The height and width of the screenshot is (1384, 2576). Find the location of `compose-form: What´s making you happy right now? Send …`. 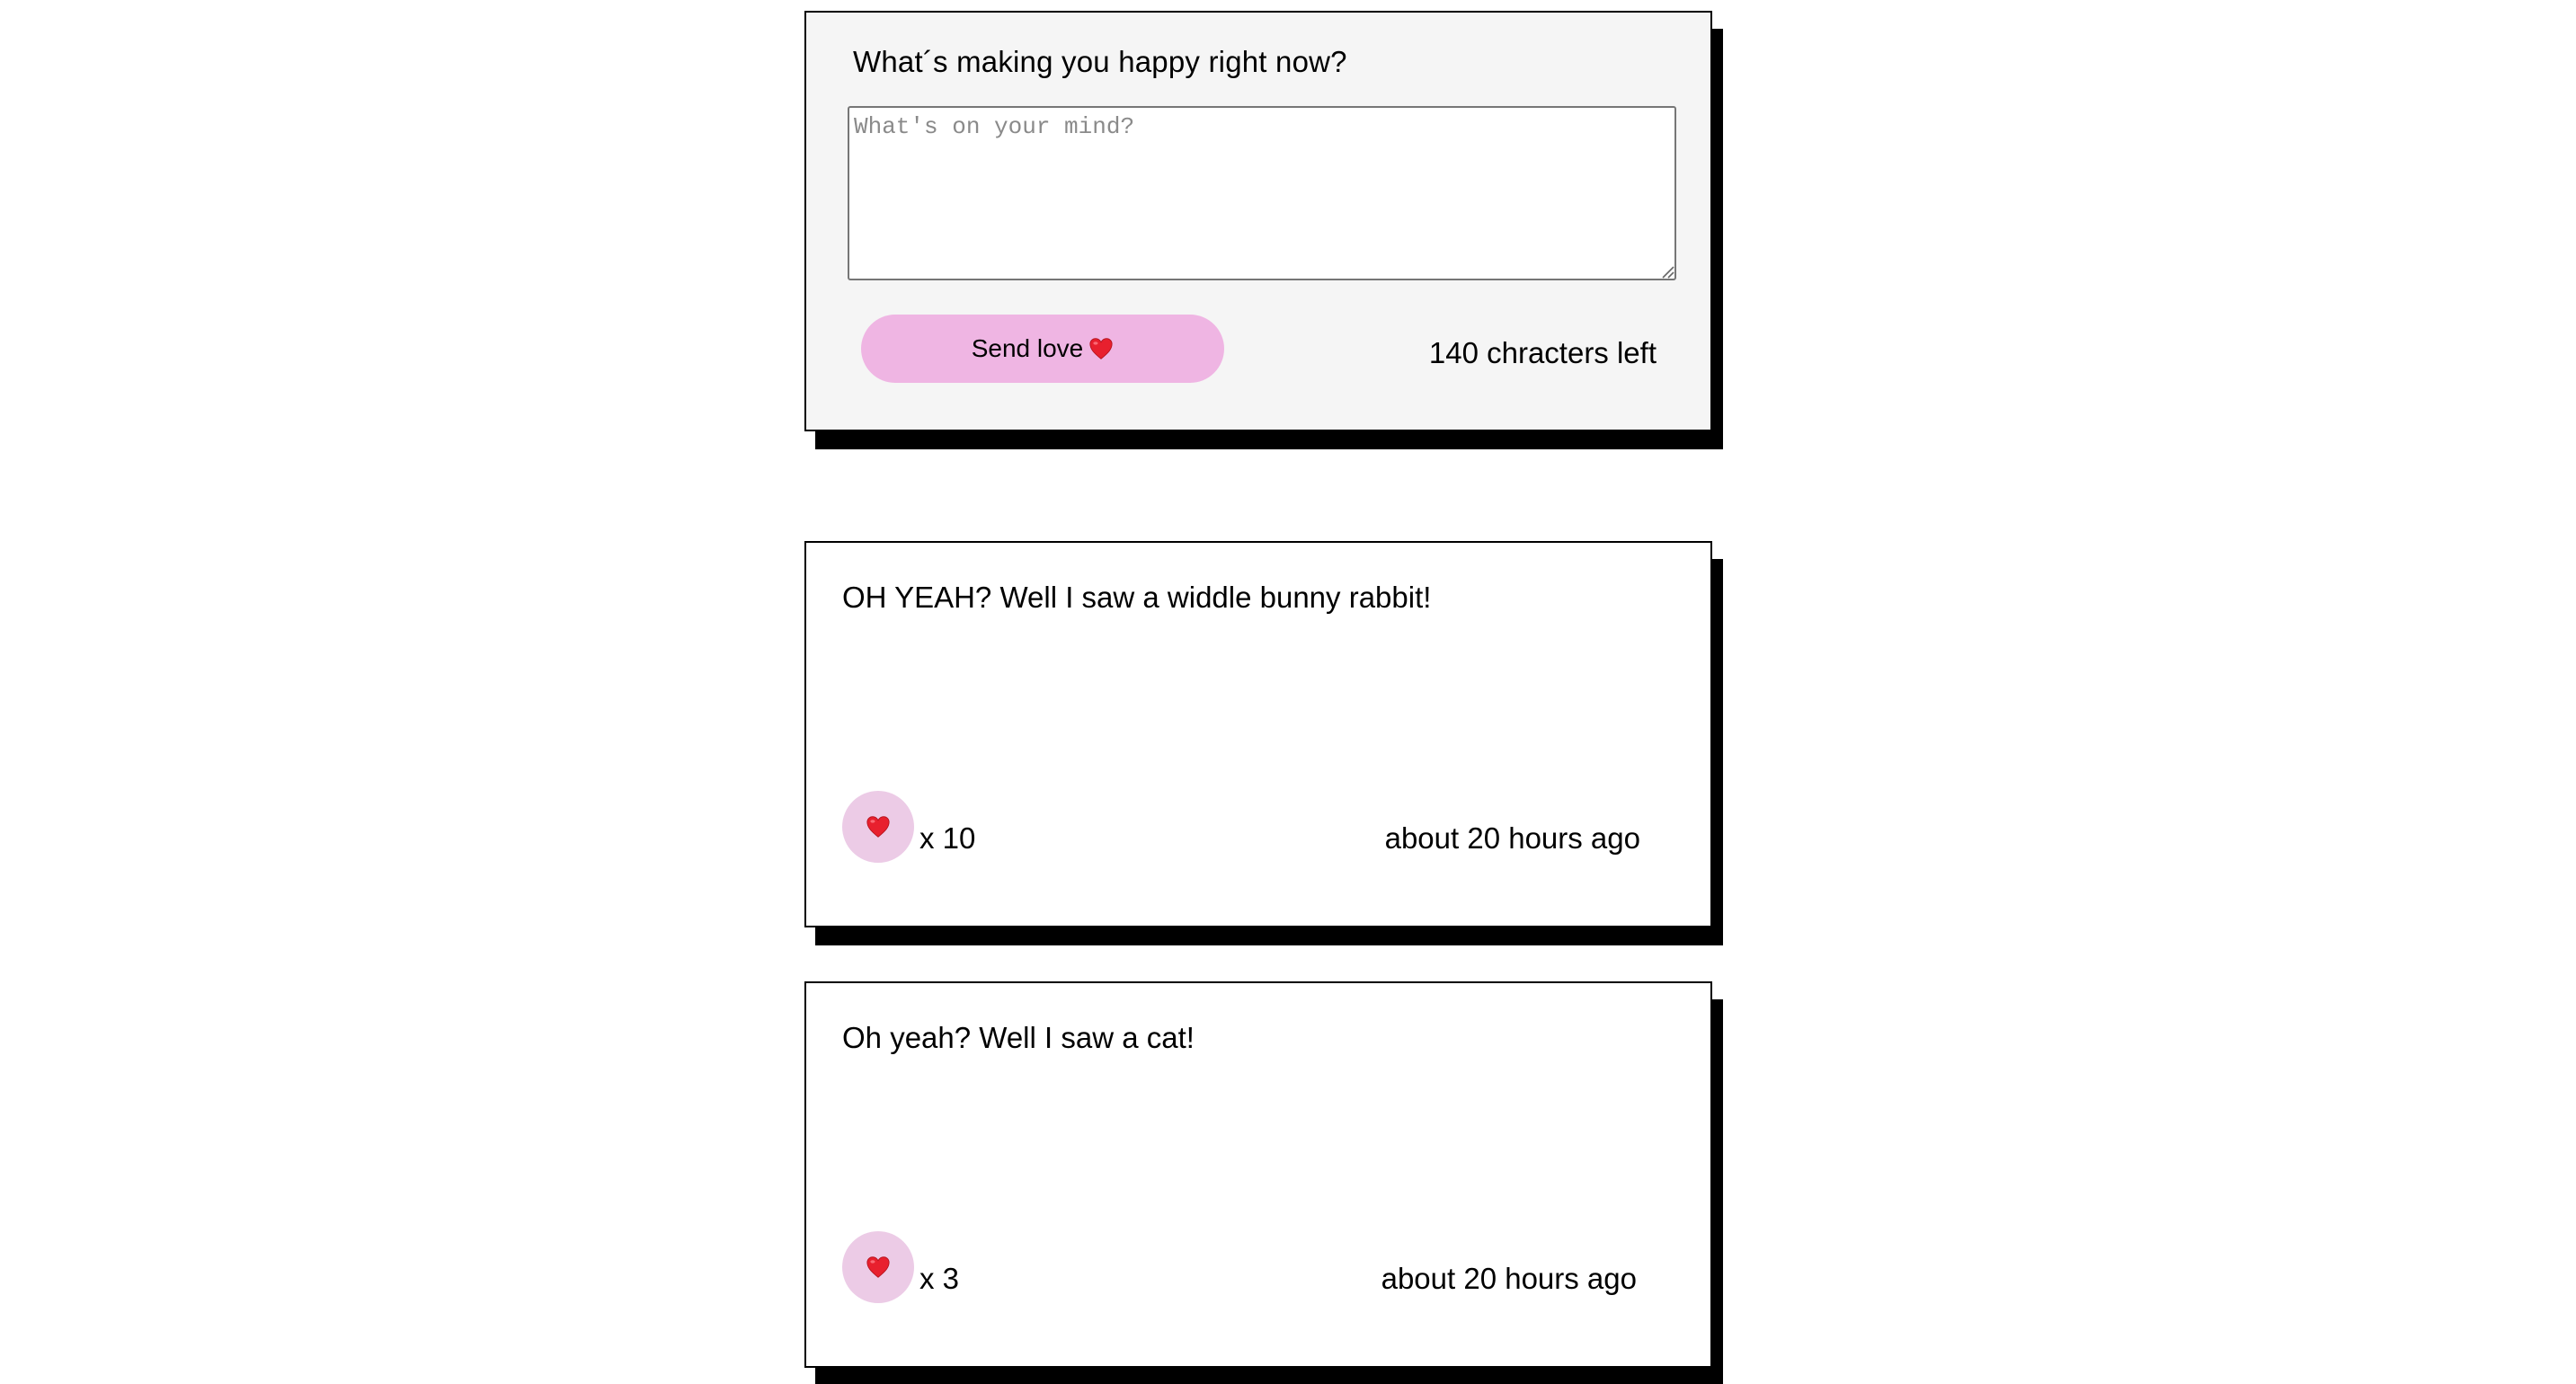

compose-form: What´s making you happy right now? Send … is located at coordinates (1258, 221).